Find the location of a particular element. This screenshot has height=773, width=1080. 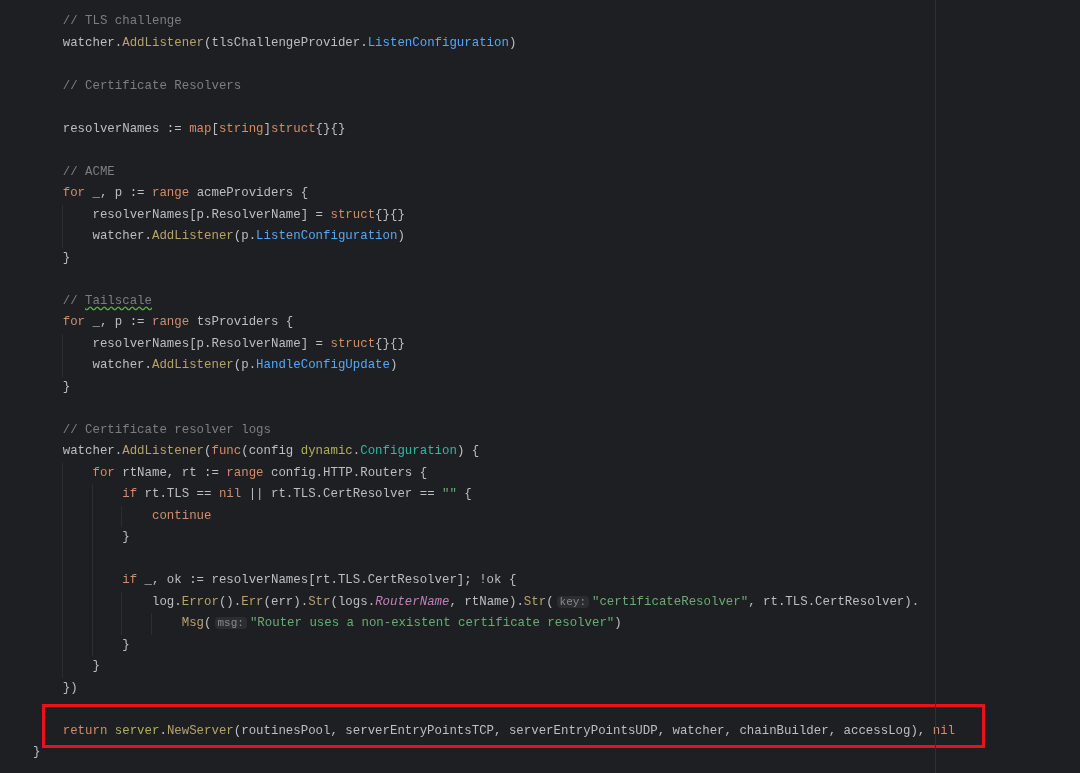

function-name: NewServer is located at coordinates (200, 730).